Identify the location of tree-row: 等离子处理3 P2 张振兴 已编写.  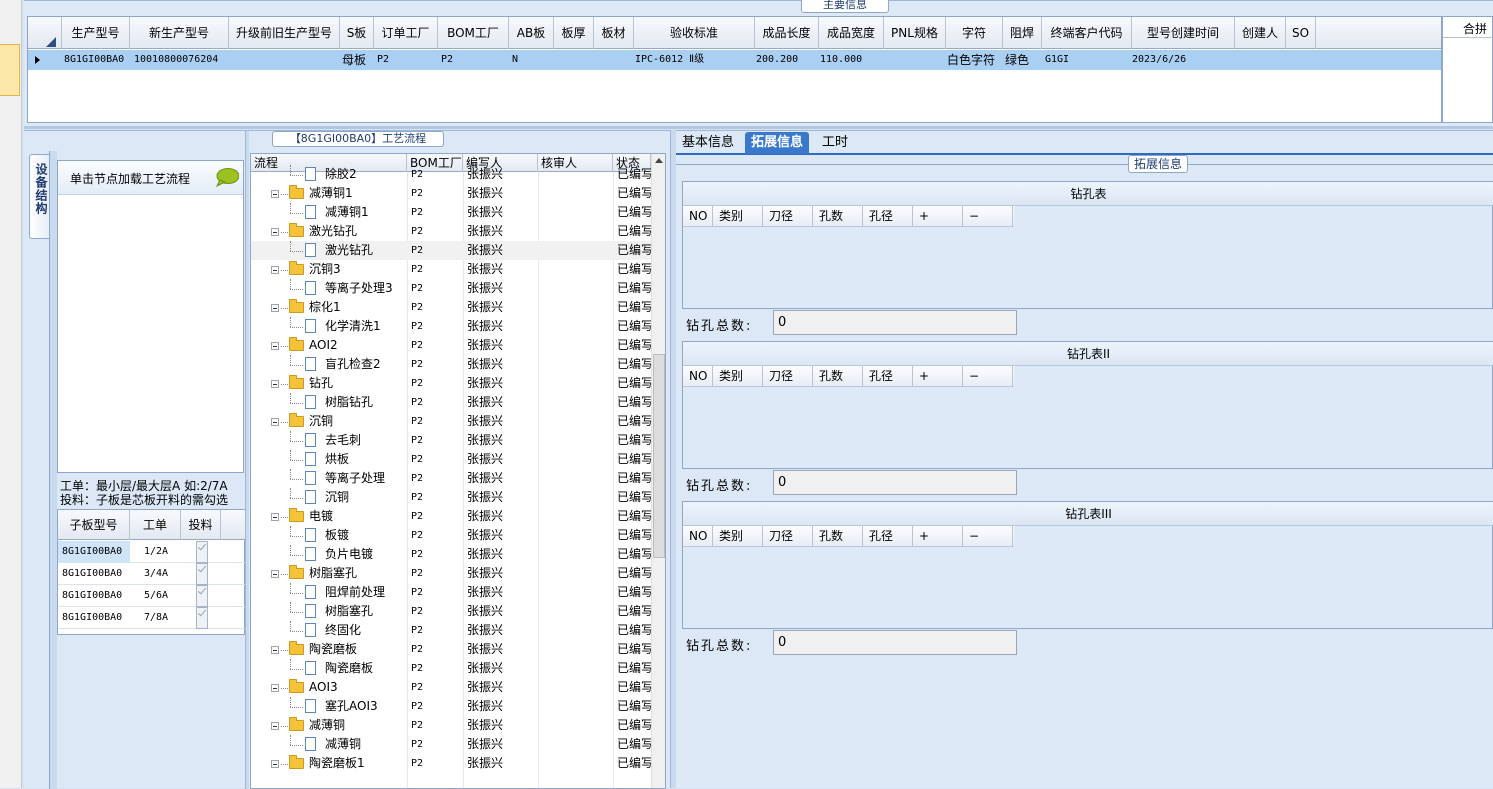
(451, 288).